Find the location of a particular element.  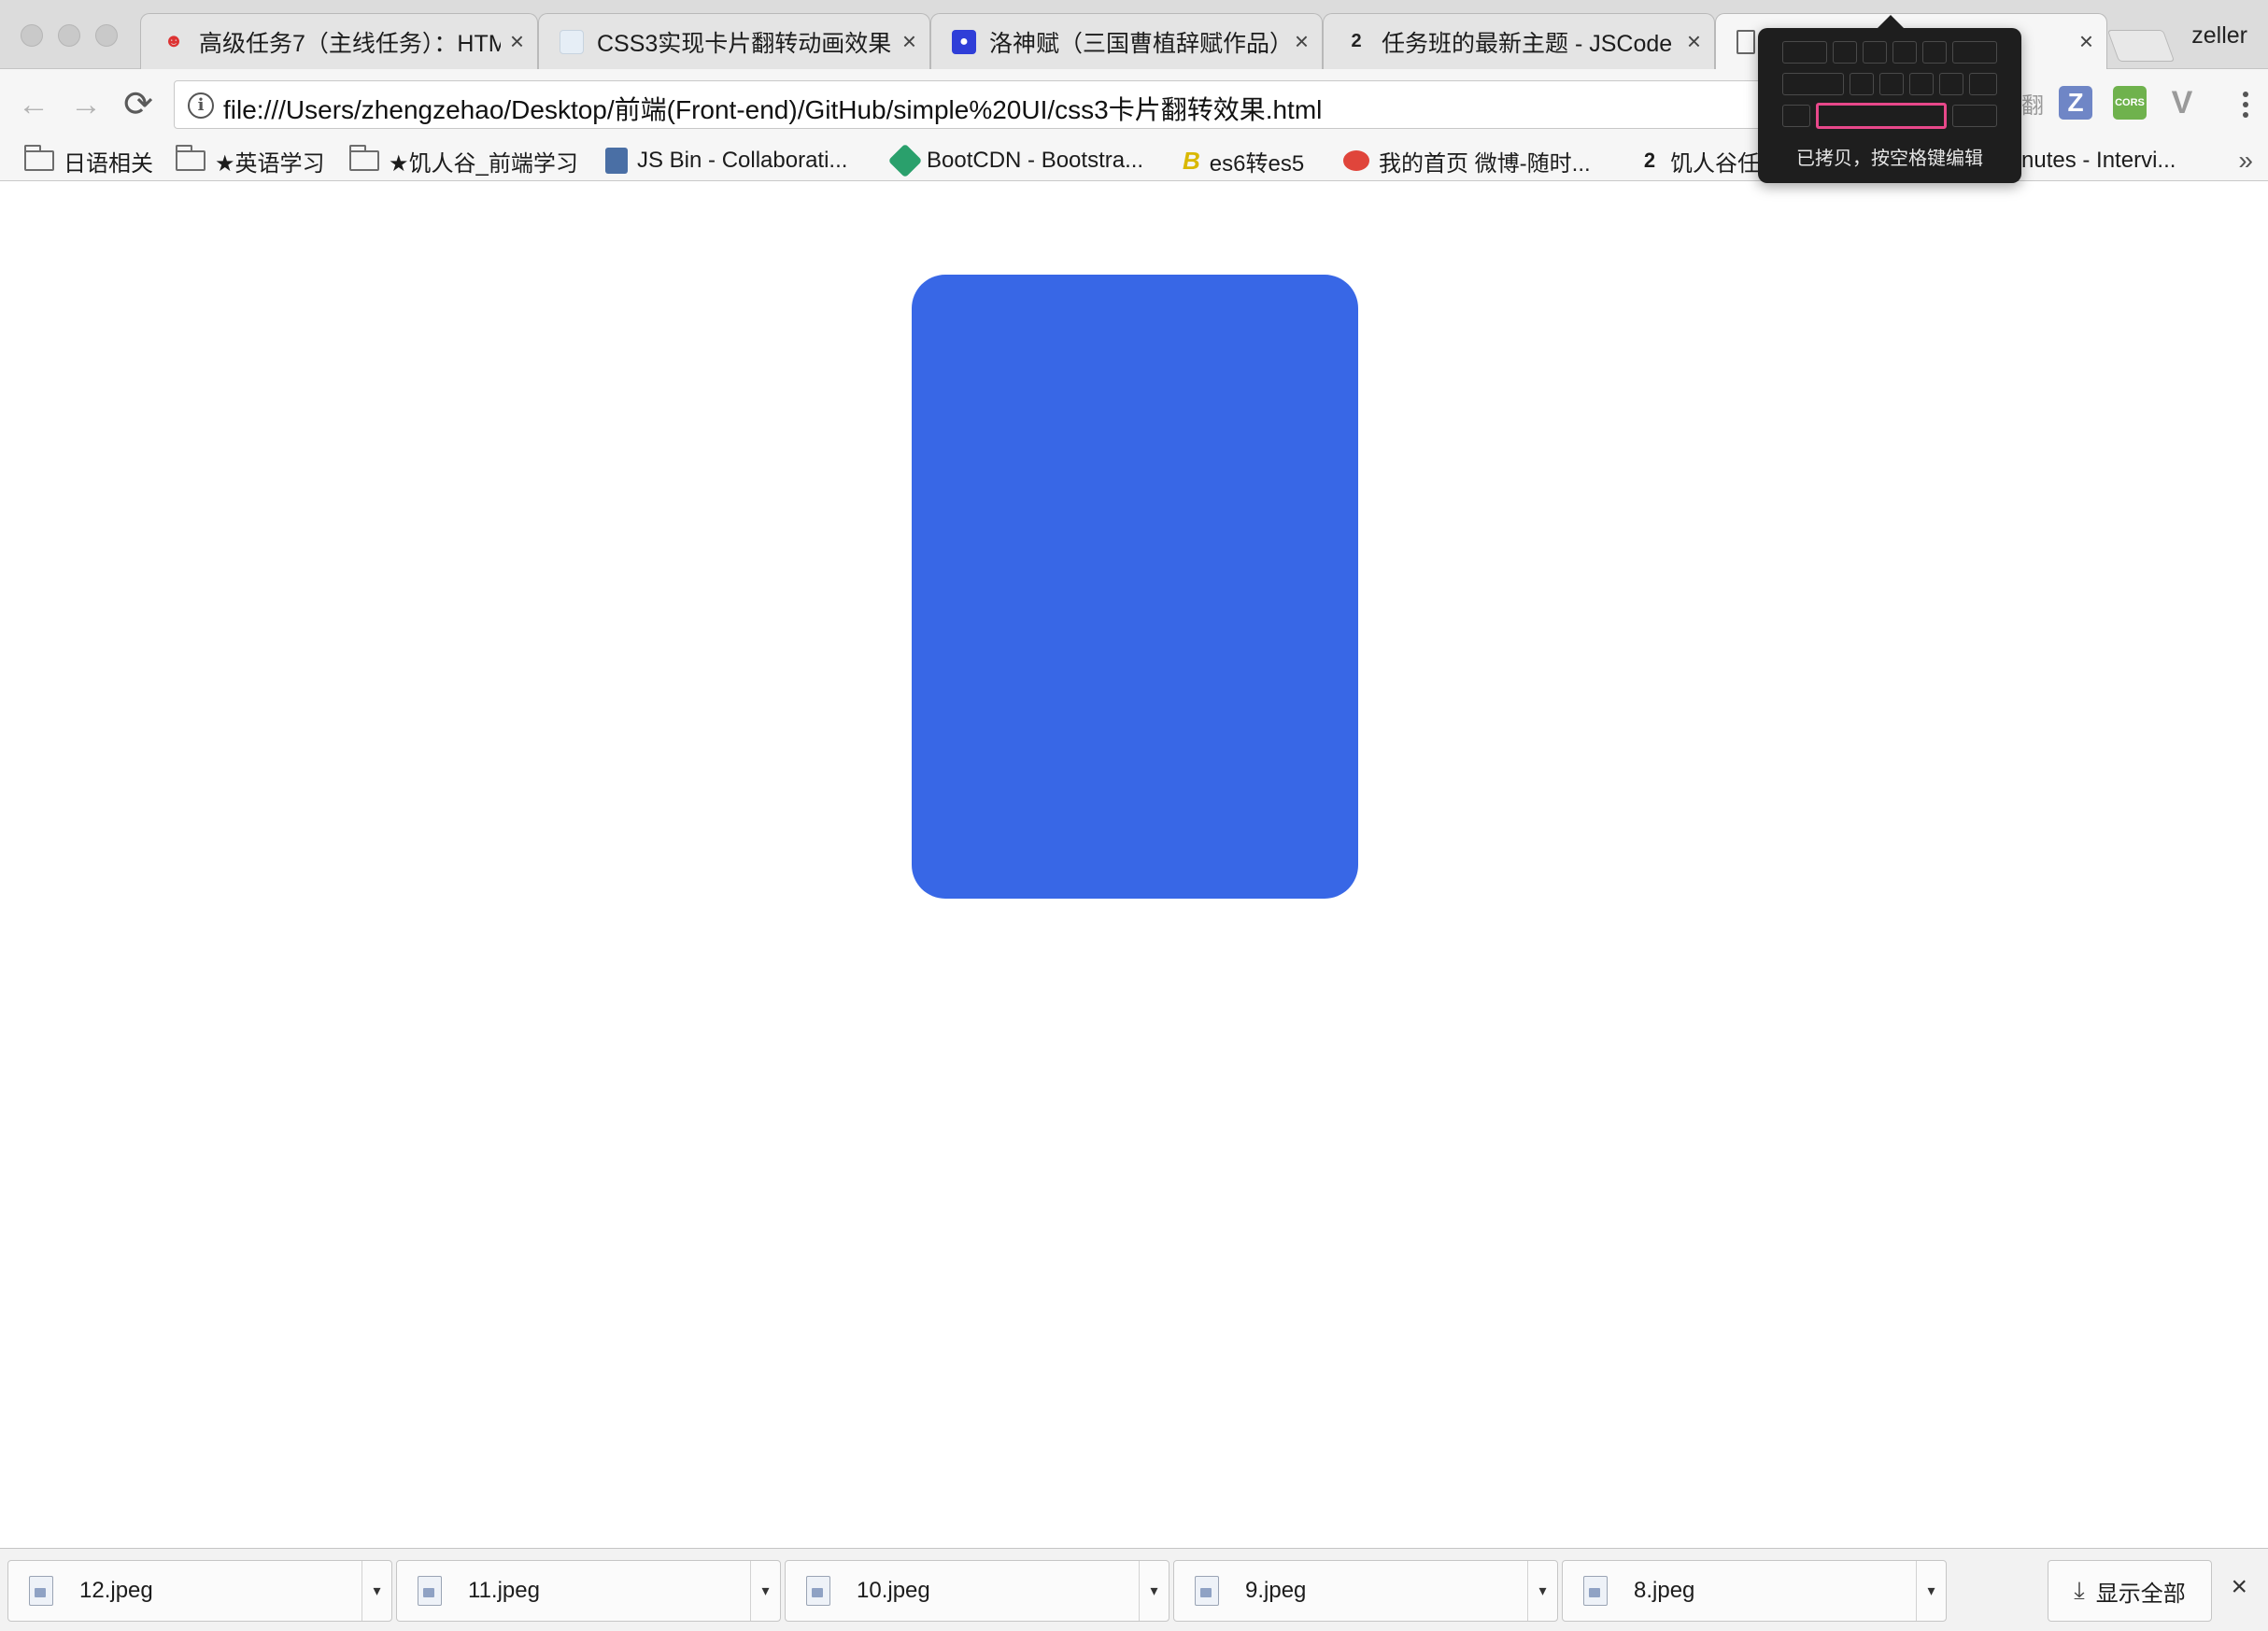

bookmark-jirengu-task: 2 饥人谷任 is located at coordinates (1699, 160).